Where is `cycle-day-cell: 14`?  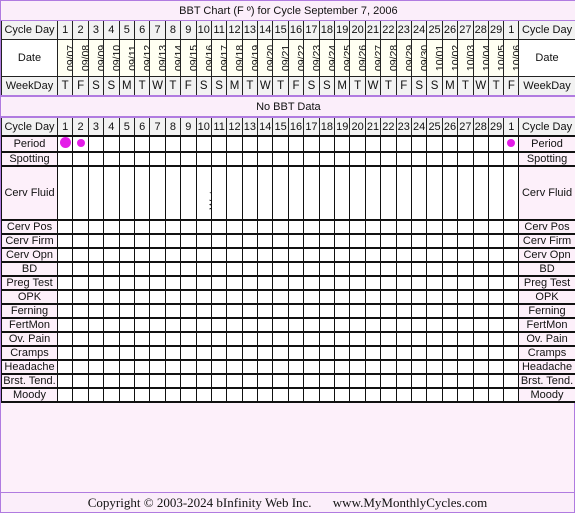
cycle-day-cell: 14 is located at coordinates (265, 126).